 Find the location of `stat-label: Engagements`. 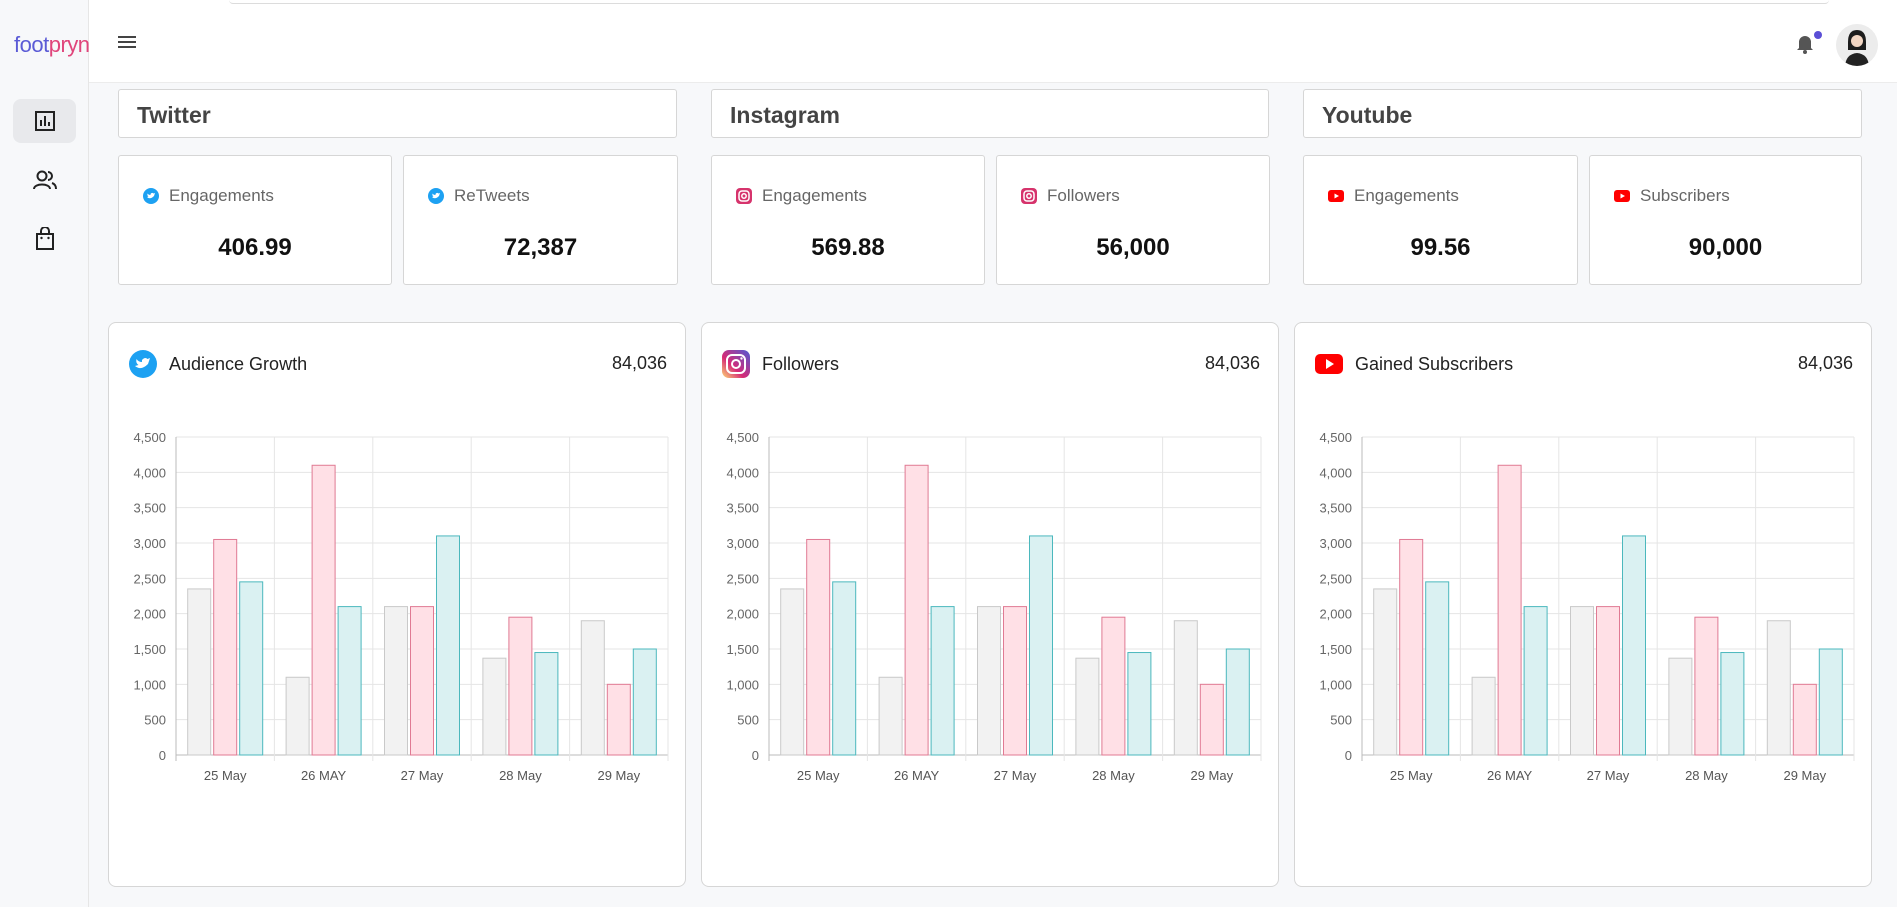

stat-label: Engagements is located at coordinates (1406, 195).